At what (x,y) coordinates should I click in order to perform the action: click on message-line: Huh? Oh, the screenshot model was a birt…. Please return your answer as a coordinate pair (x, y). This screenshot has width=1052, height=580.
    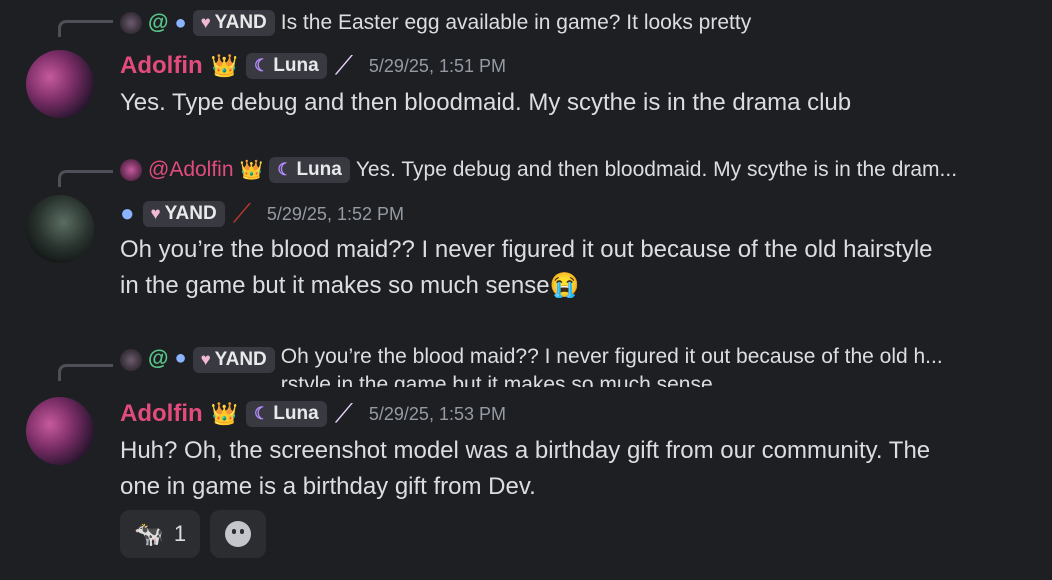
    Looking at the image, I should click on (525, 450).